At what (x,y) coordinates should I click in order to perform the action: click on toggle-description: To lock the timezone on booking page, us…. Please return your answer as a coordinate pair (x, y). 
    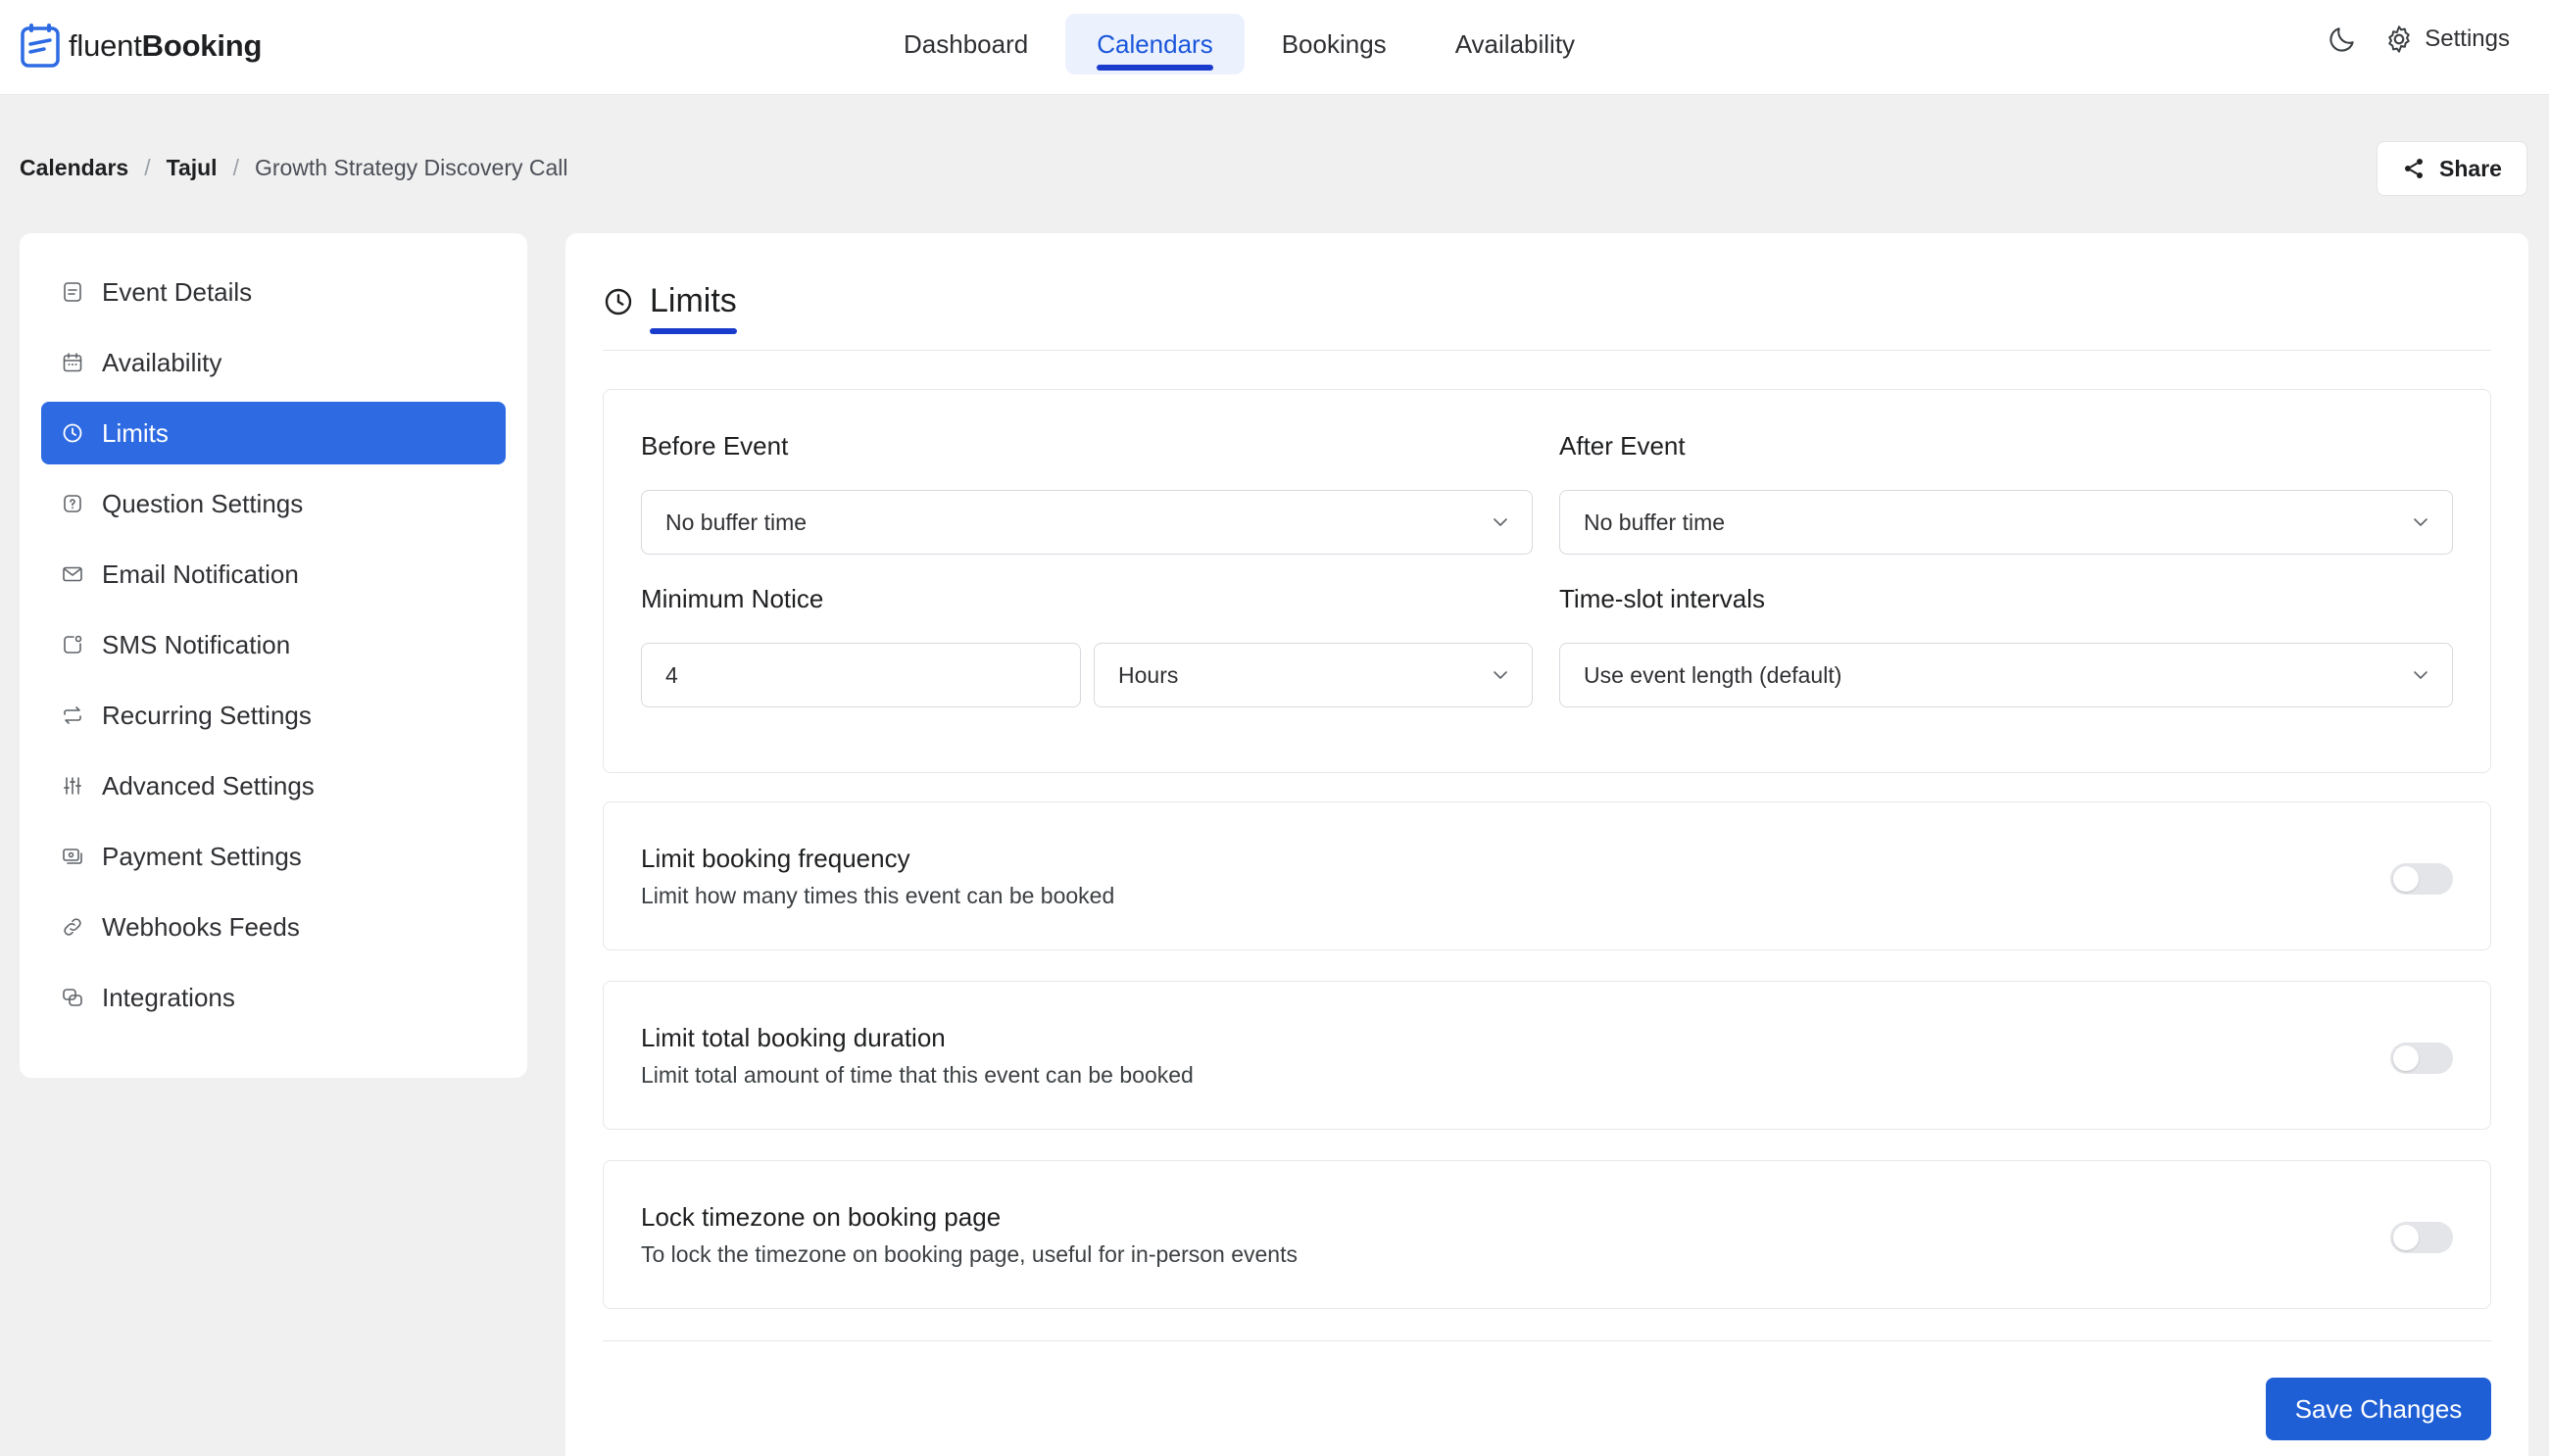
    Looking at the image, I should click on (969, 1254).